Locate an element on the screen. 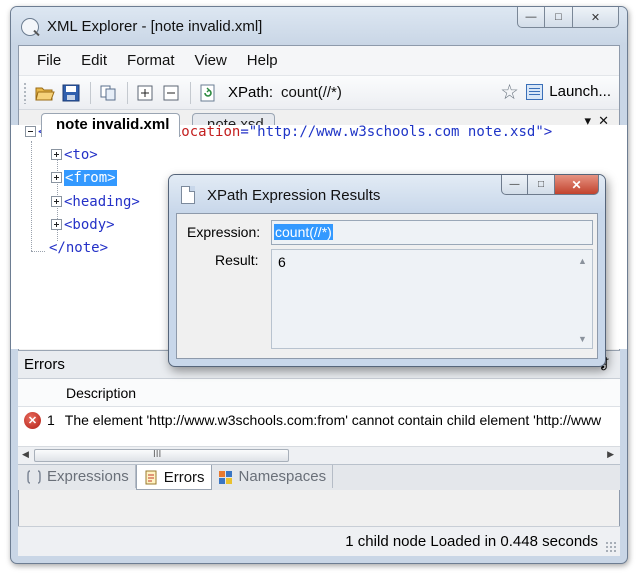 Image resolution: width=640 pixels, height=575 pixels. expression-field: count(//*) is located at coordinates (432, 232).